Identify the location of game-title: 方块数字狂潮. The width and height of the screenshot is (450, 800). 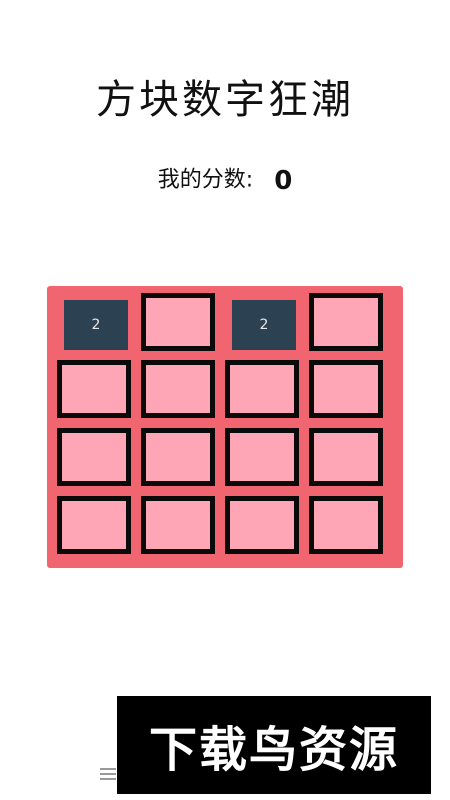
(225, 100).